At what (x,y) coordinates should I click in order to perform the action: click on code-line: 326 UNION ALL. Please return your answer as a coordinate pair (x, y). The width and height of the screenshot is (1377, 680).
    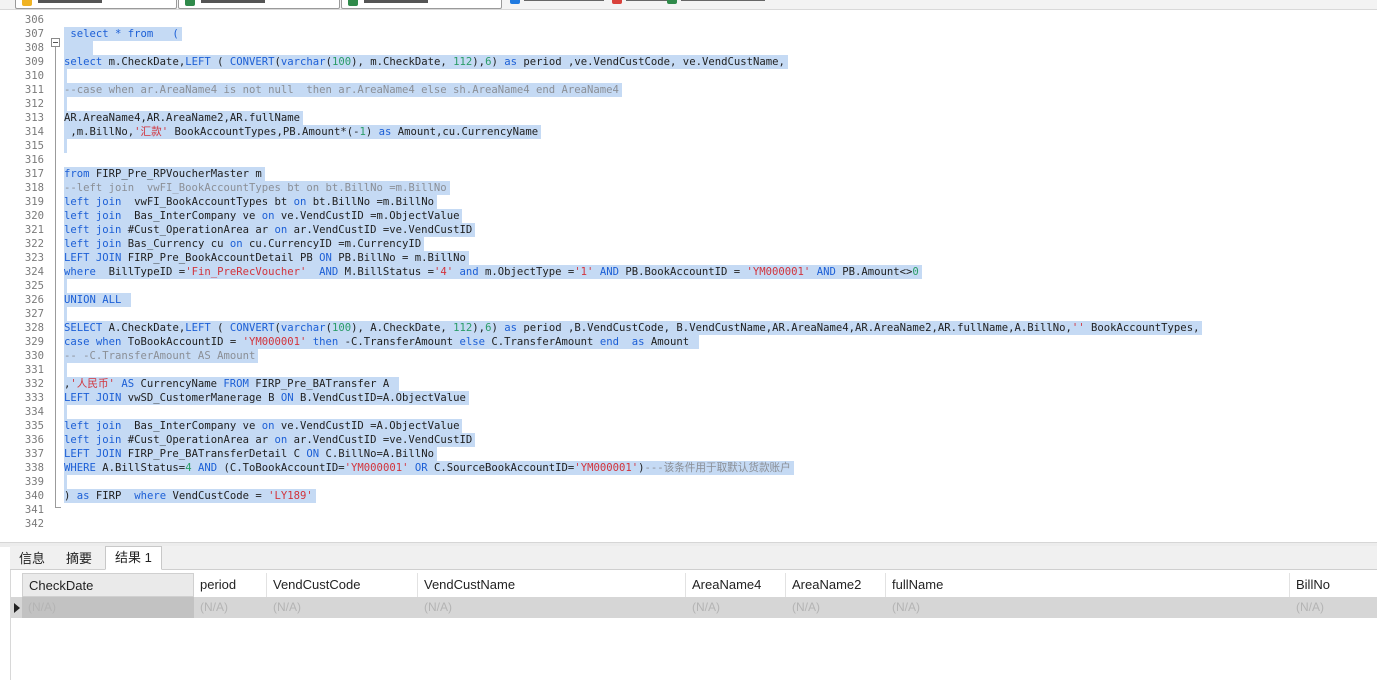
    Looking at the image, I should click on (688, 300).